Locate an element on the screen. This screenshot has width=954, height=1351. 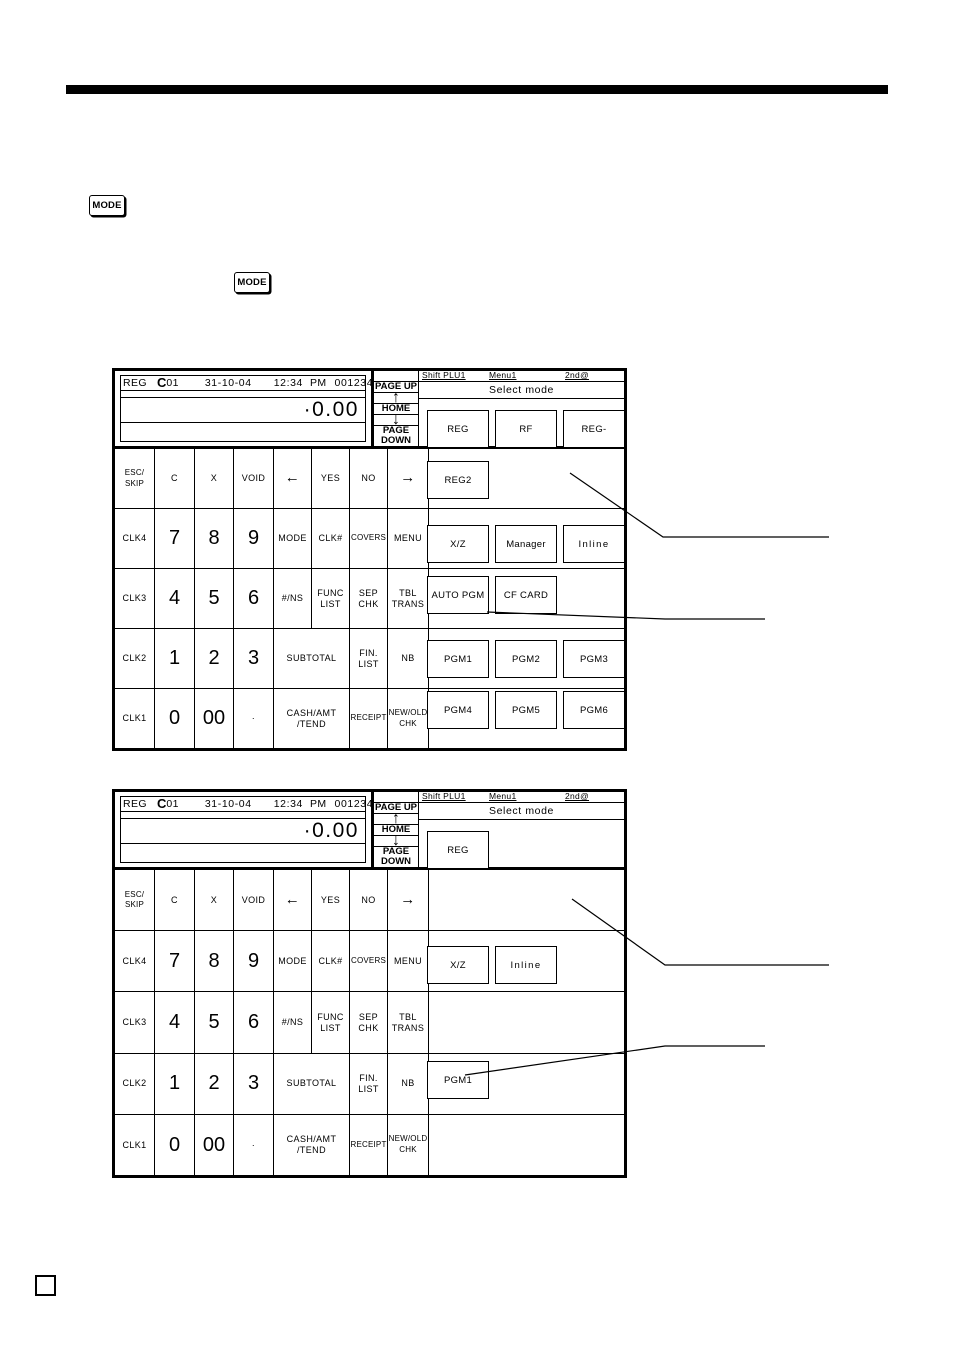
mode-button-reg-: REG- is located at coordinates (594, 429).